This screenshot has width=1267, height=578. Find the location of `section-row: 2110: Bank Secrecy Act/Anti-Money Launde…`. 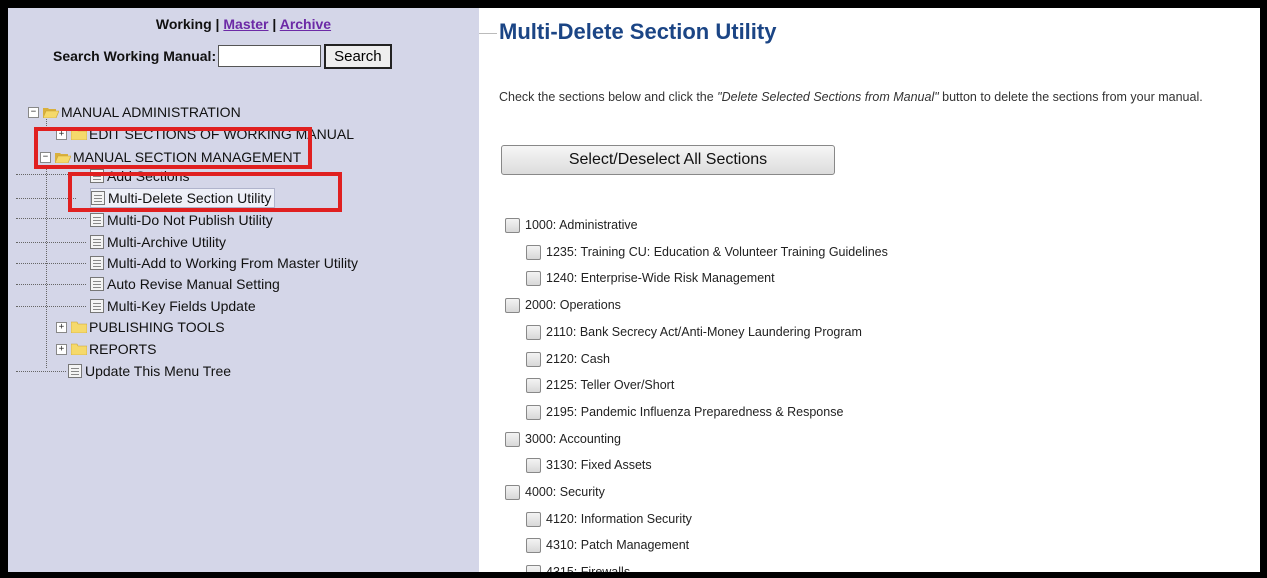

section-row: 2110: Bank Secrecy Act/Anti-Money Launde… is located at coordinates (694, 332).